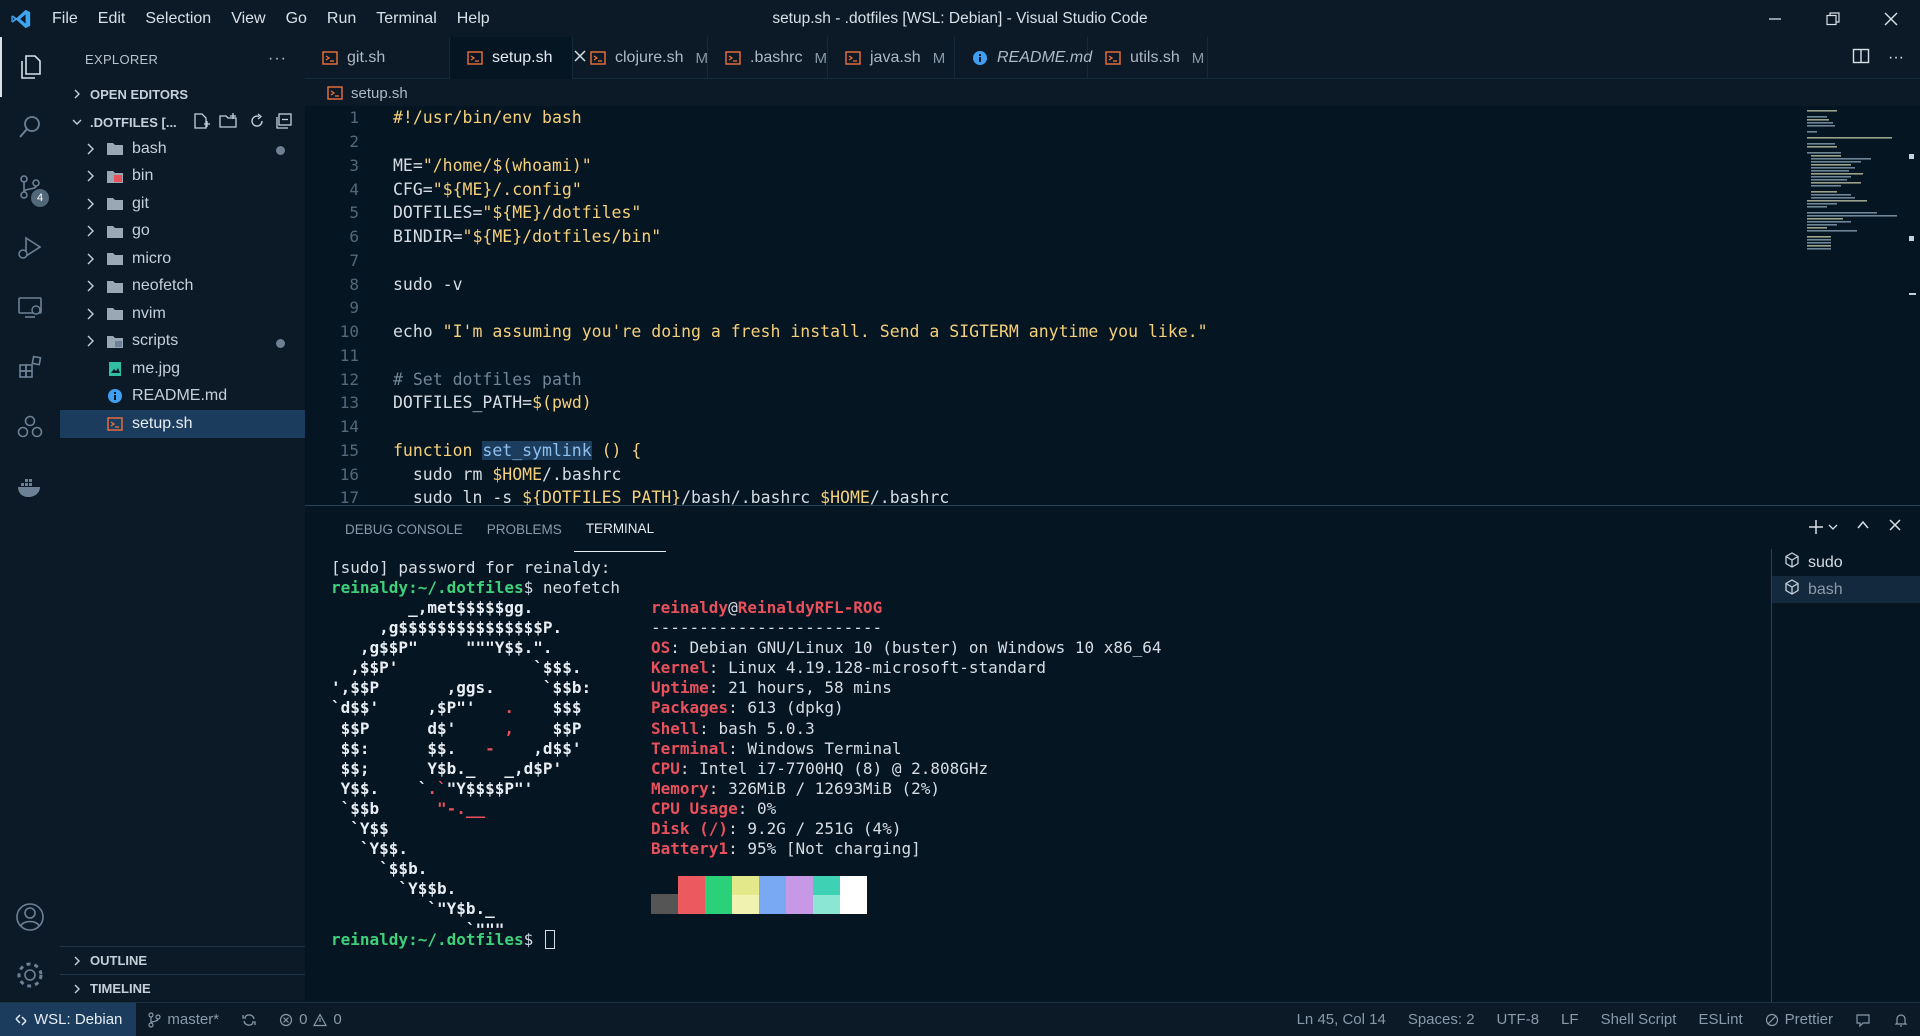 This screenshot has height=1036, width=1920. What do you see at coordinates (182, 988) in the screenshot?
I see `timeline-section: TIMELINE` at bounding box center [182, 988].